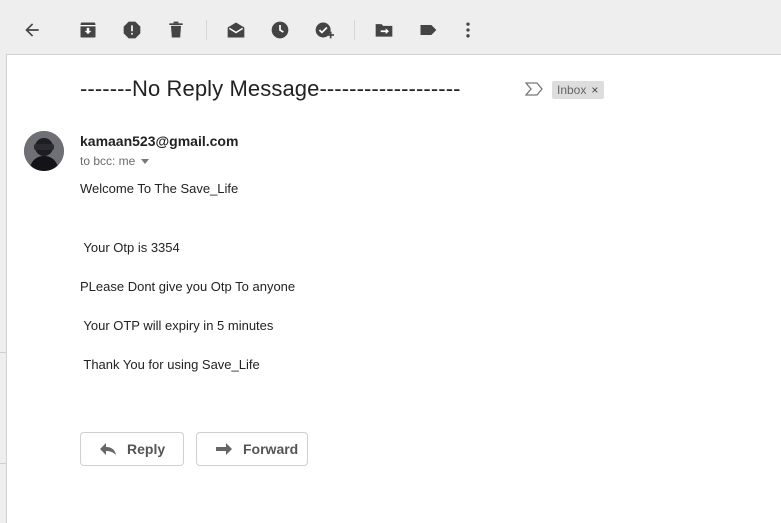  Describe the element at coordinates (159, 141) in the screenshot. I see `sender-email: kamaan523@gmail.com` at that location.